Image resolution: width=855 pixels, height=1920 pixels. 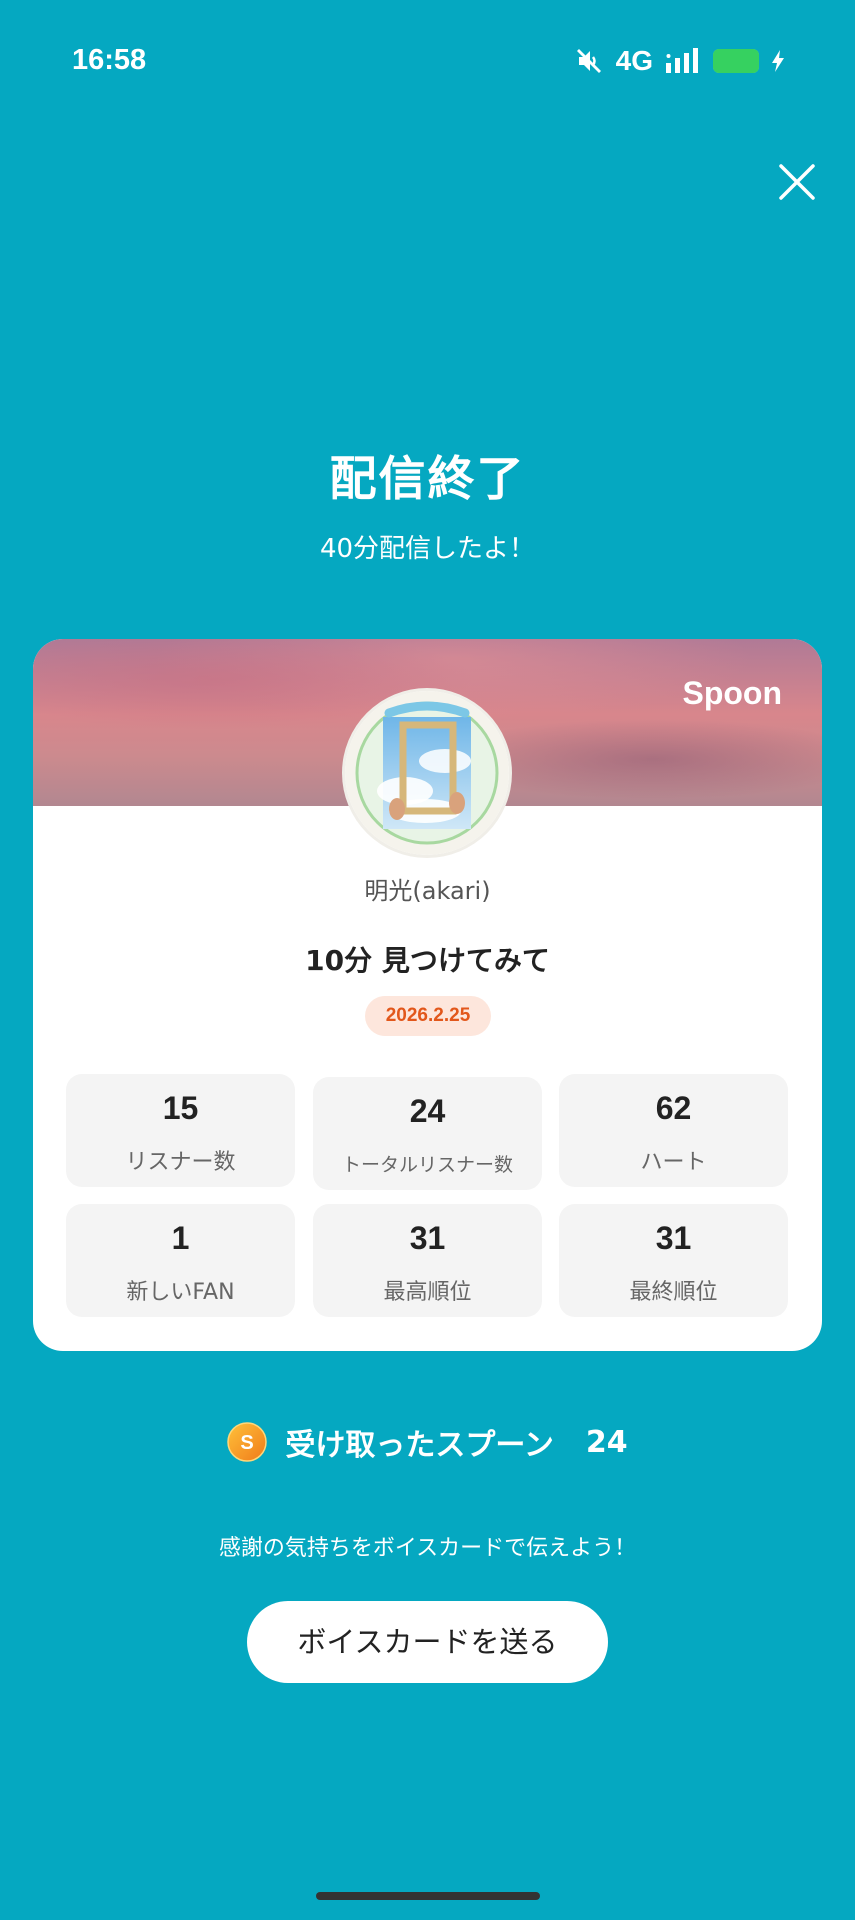 I want to click on date-badge: 2026.2.25, so click(x=428, y=1016).